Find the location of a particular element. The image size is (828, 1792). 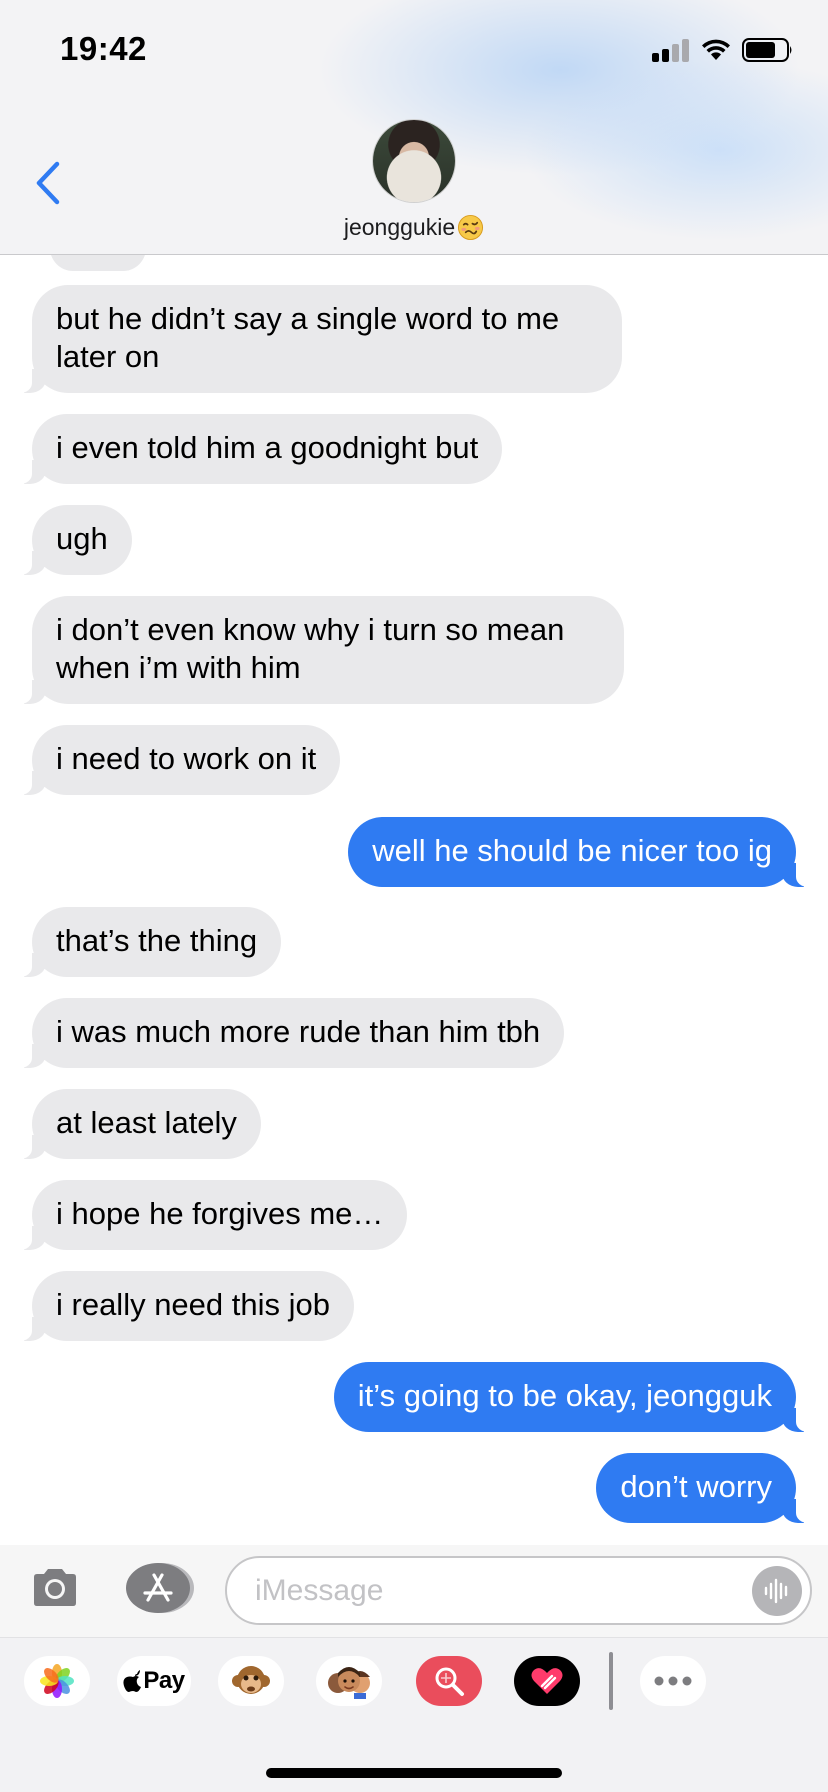

monkey-icon is located at coordinates (251, 1680).